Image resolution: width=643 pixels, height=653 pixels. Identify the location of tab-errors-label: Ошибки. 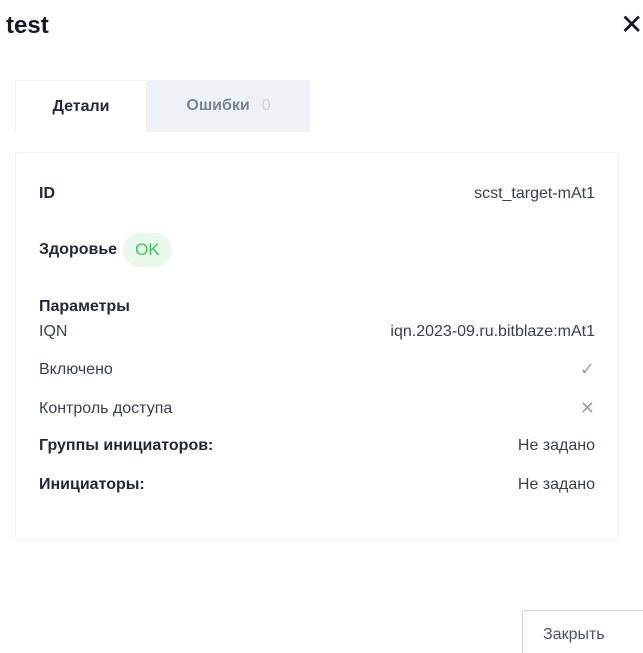
(218, 105).